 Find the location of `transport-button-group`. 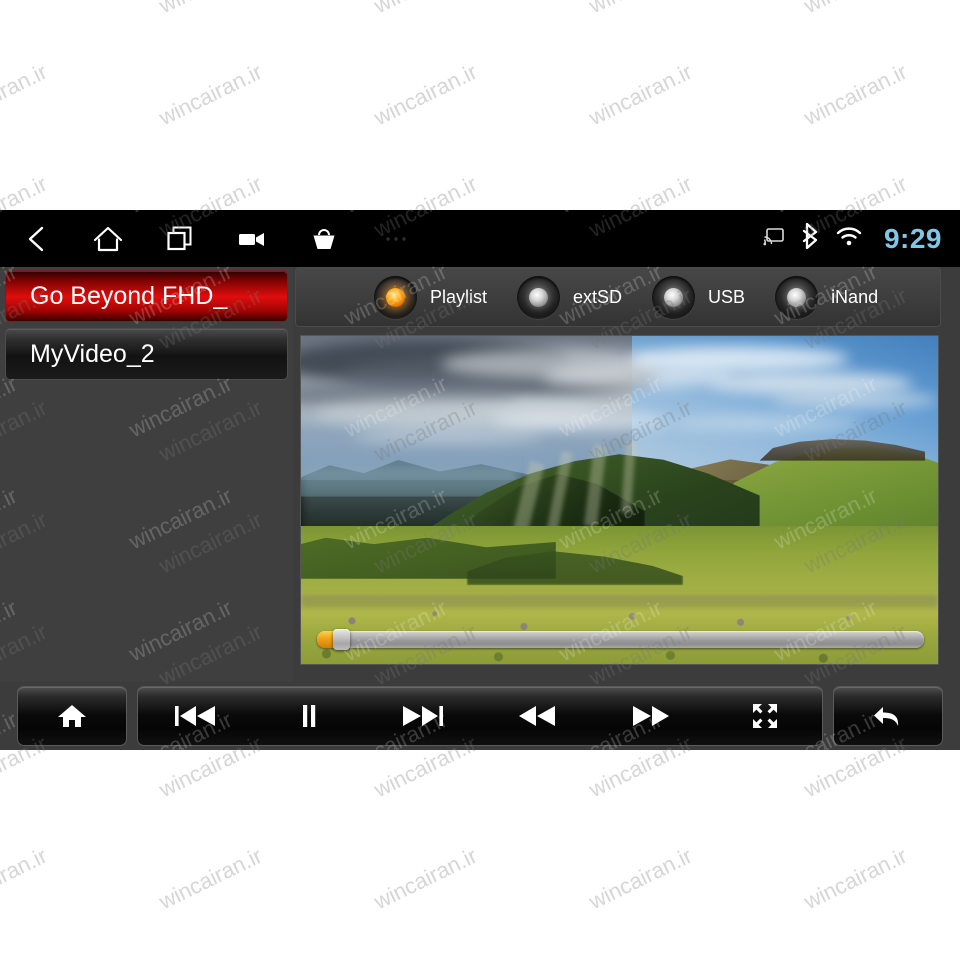

transport-button-group is located at coordinates (480, 716).